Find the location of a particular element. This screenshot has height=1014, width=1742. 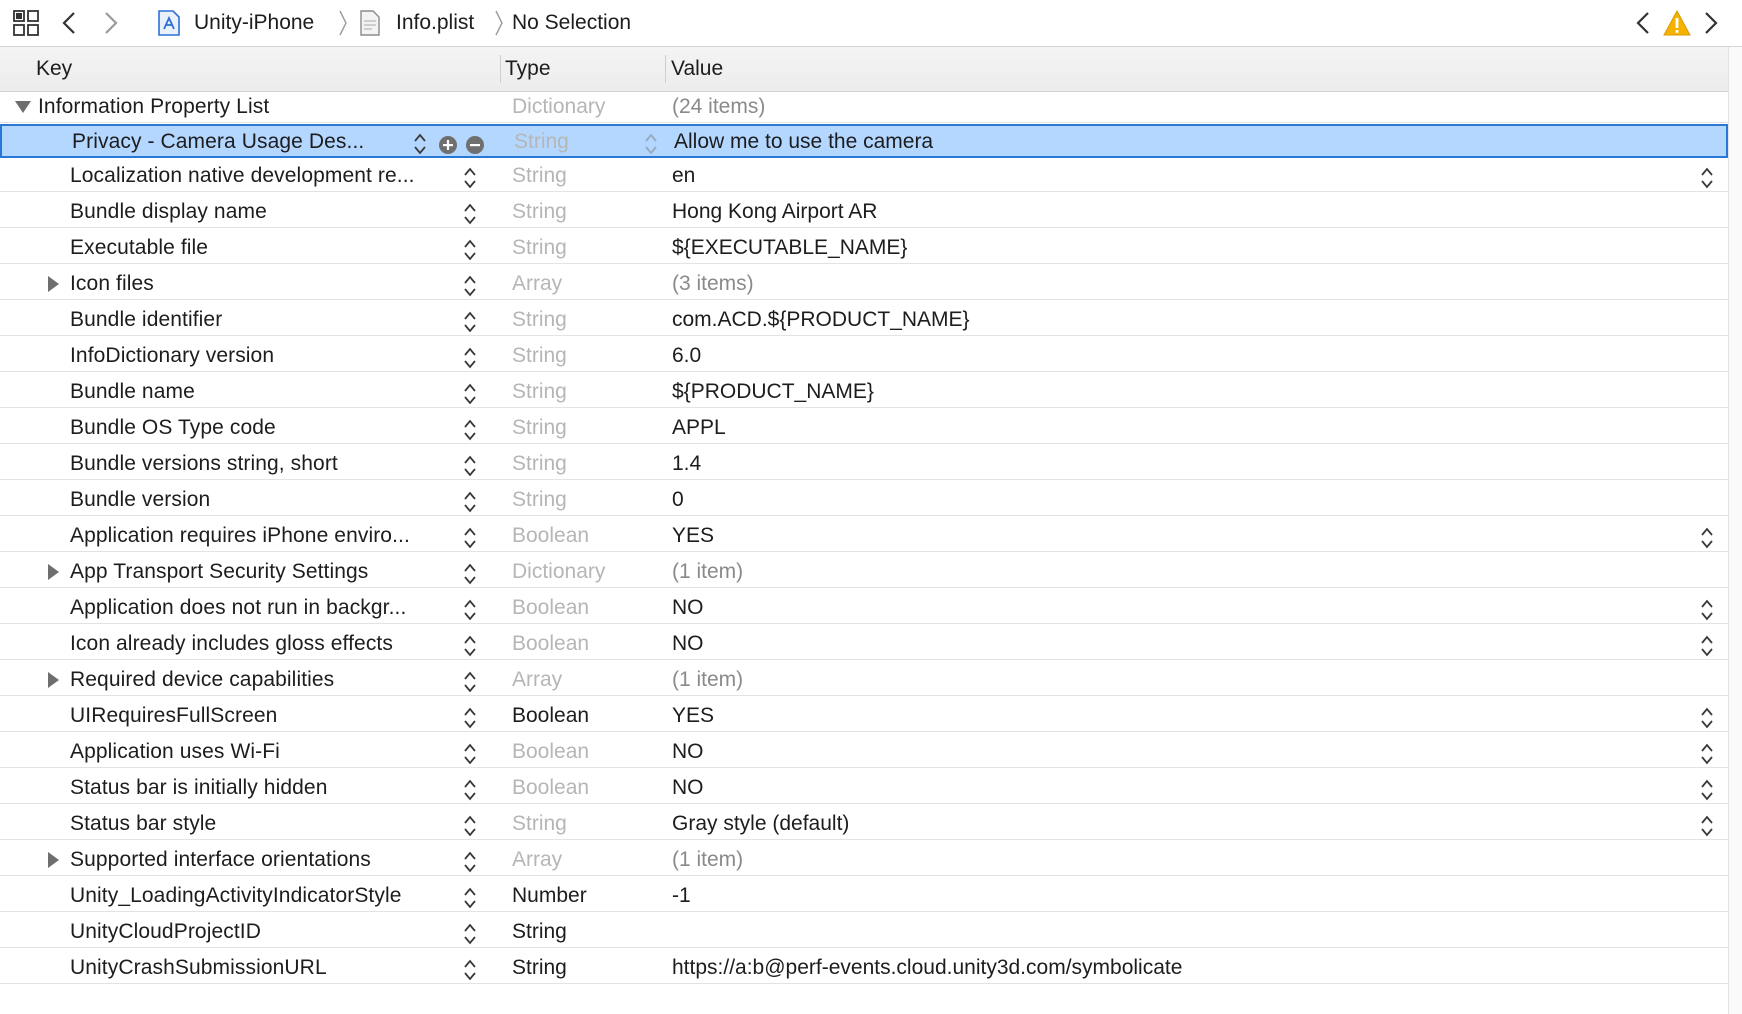

table-row: Bundle OS Type code String APPL is located at coordinates (864, 428).